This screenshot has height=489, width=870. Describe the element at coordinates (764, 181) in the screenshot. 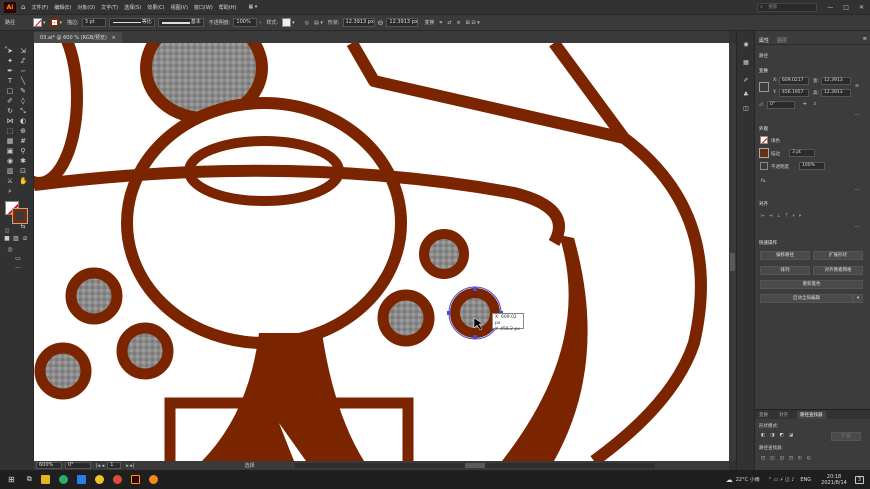

I see `fx-button: fx.` at that location.